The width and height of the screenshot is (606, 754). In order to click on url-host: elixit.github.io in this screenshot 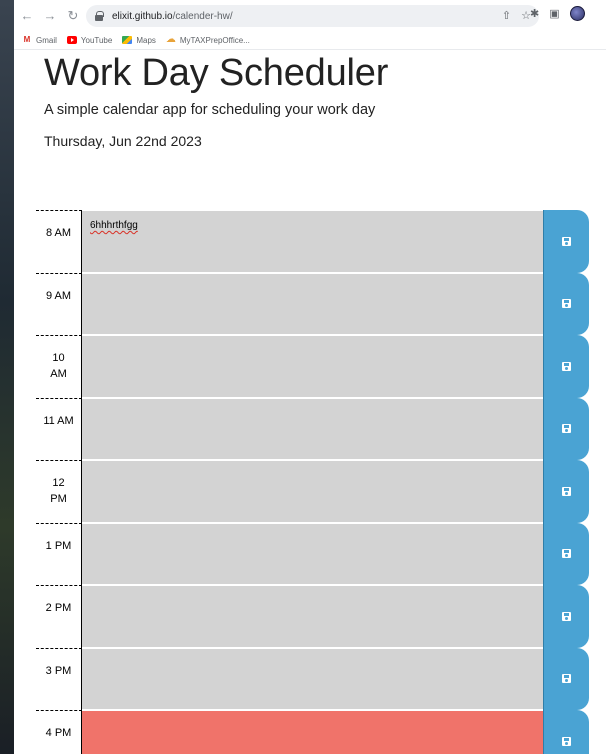, I will do `click(142, 16)`.